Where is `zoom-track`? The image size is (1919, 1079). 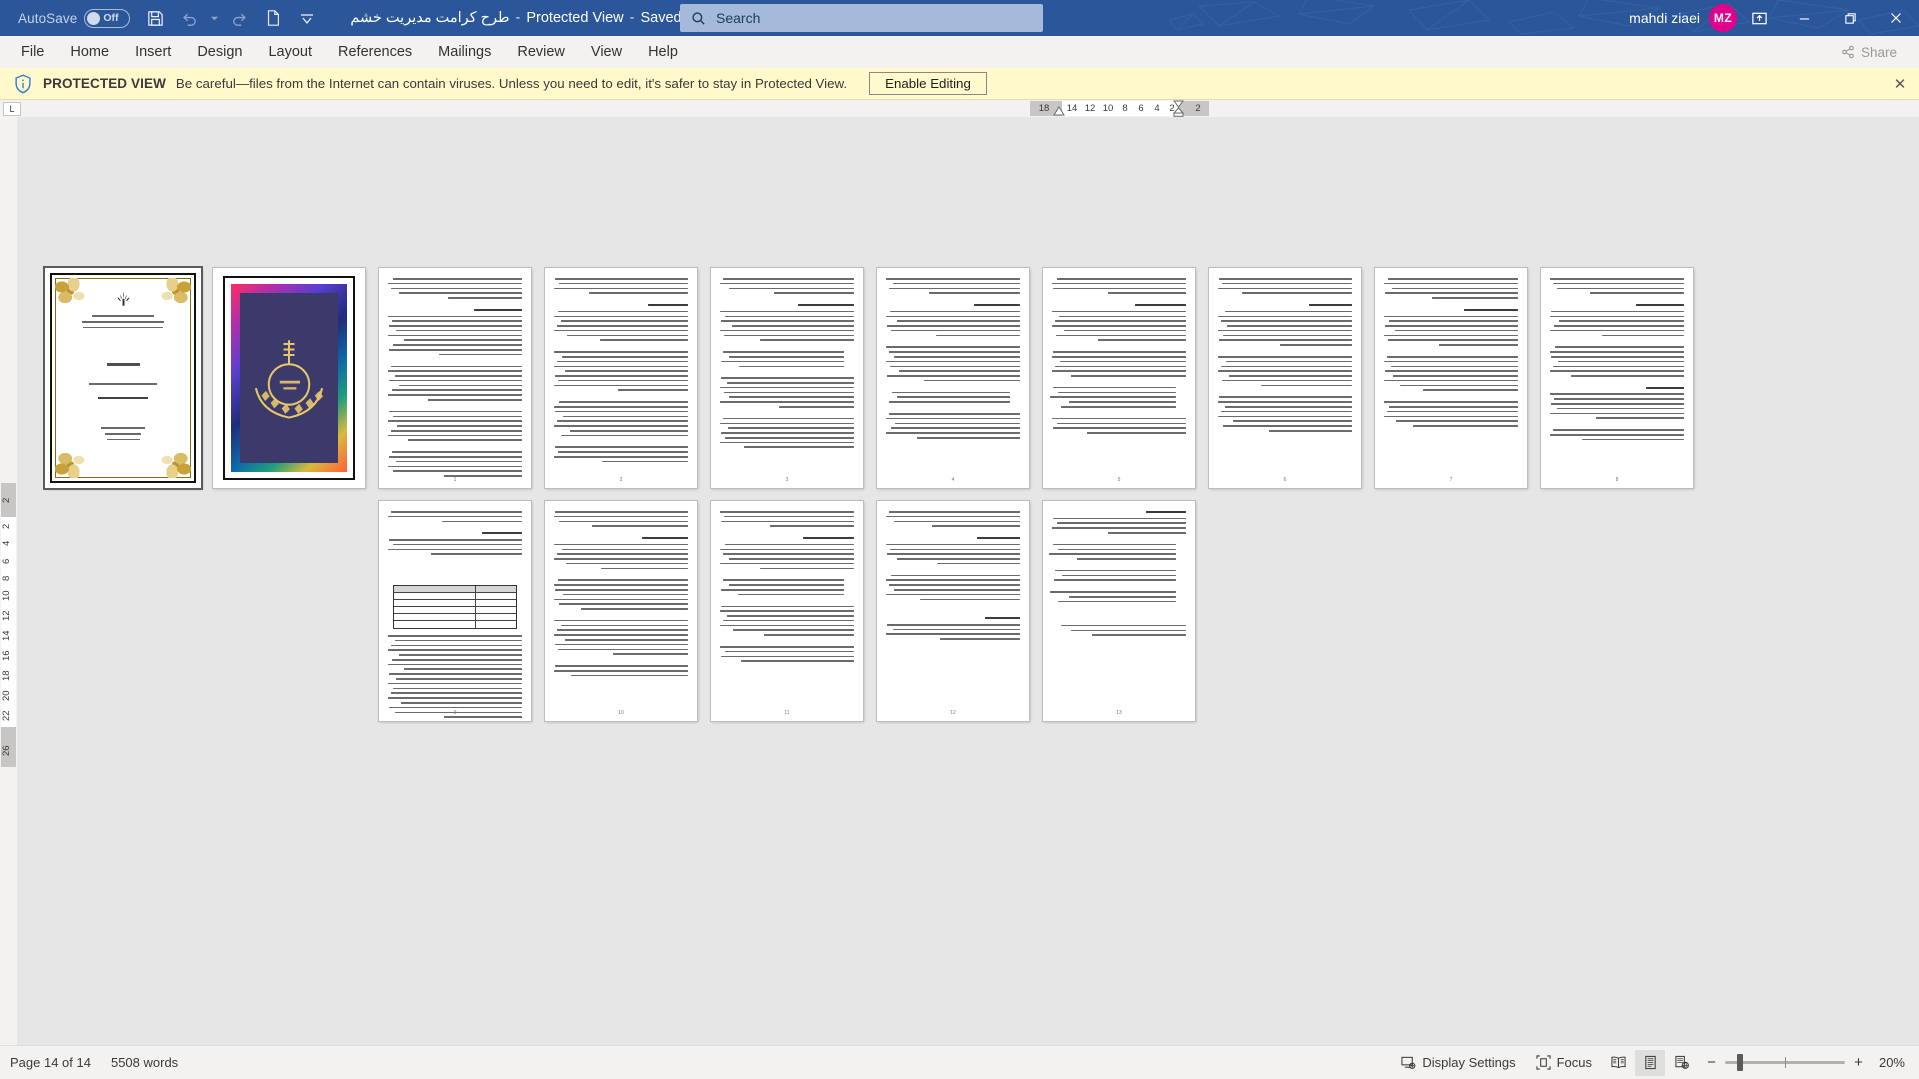
zoom-track is located at coordinates (1785, 1062).